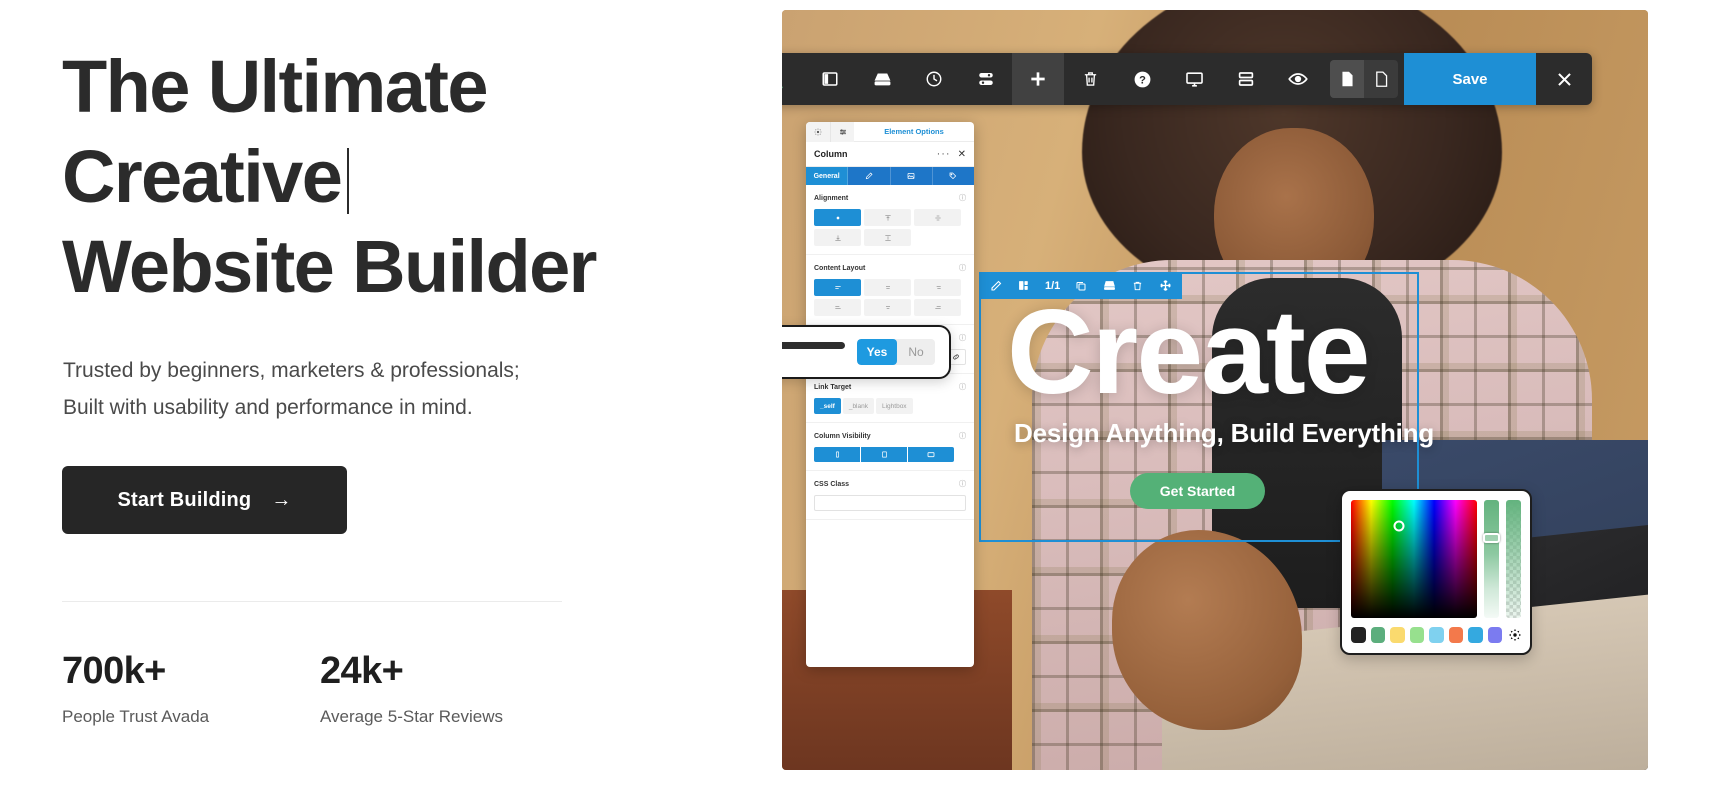 The image size is (1731, 787). What do you see at coordinates (1470, 79) in the screenshot?
I see `save-button: Save` at bounding box center [1470, 79].